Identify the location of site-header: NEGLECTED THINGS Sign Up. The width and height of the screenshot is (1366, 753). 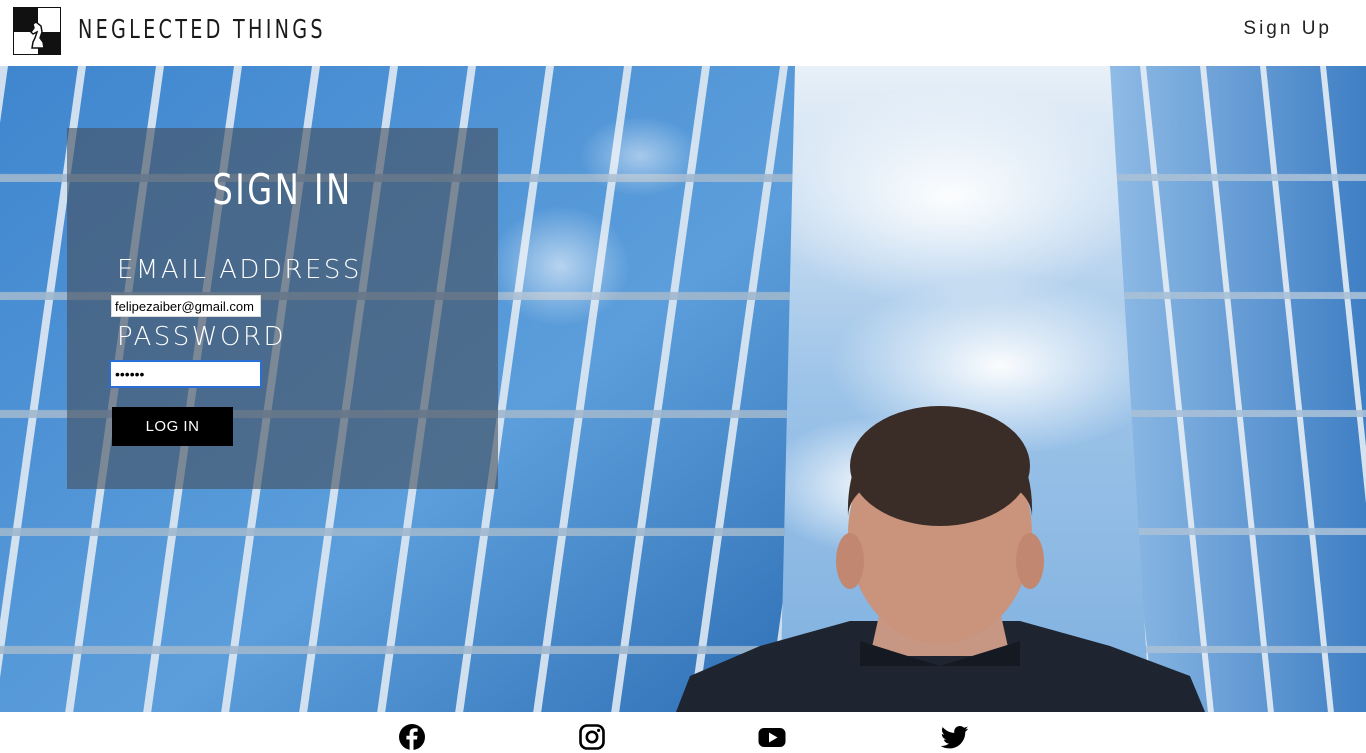
(683, 33).